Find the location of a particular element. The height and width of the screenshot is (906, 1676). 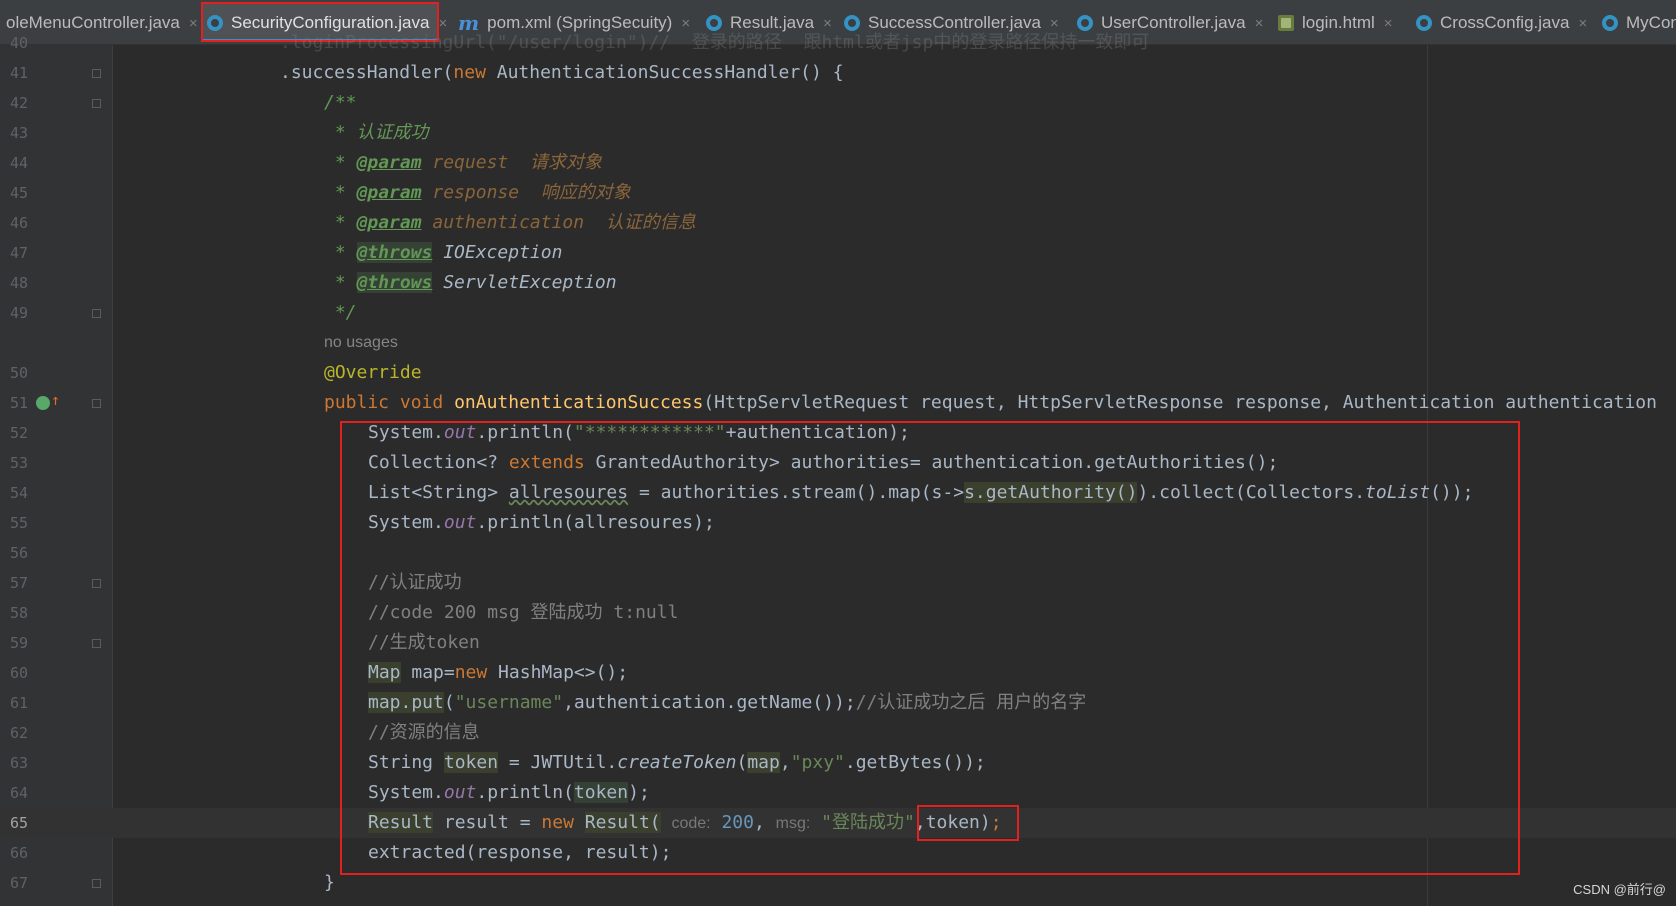

code-line-50: @Override is located at coordinates (373, 372).